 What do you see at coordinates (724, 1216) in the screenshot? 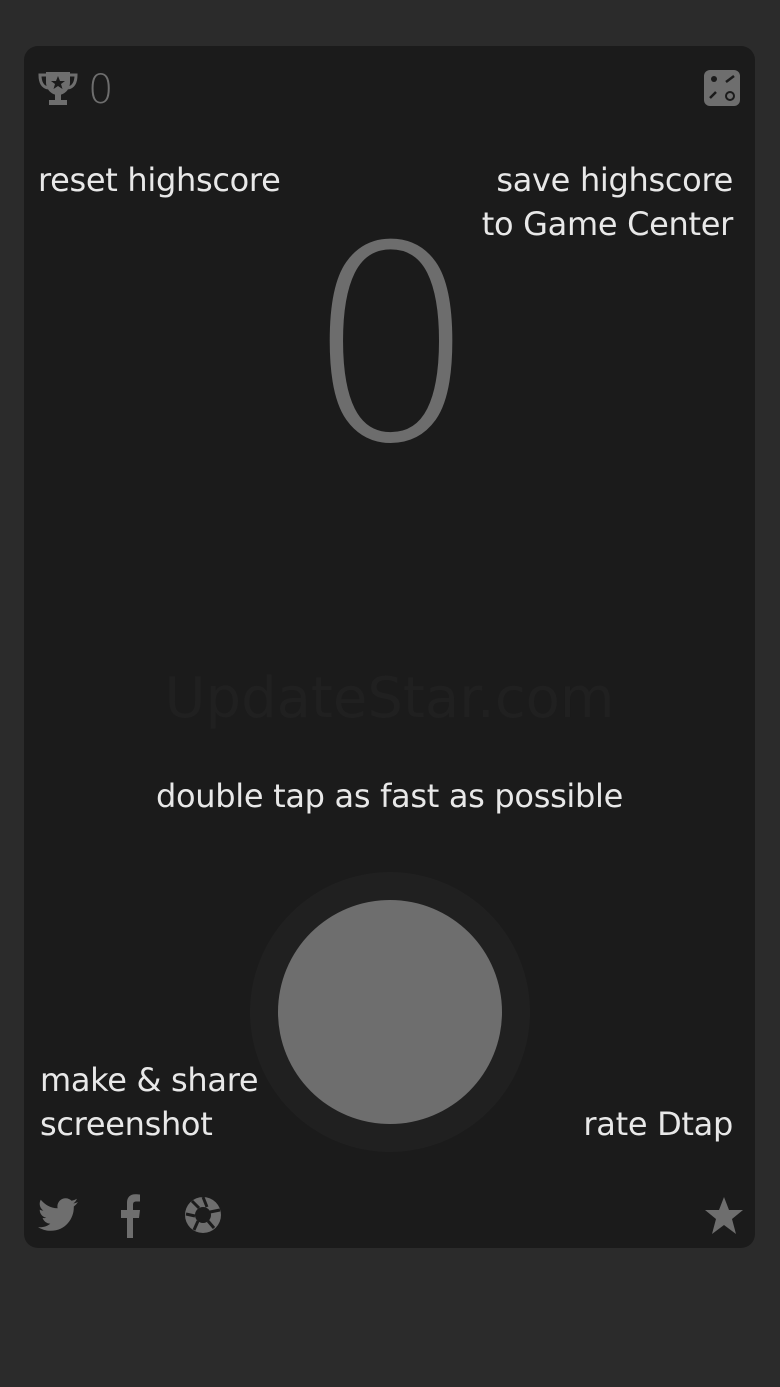
I see `star-icon` at bounding box center [724, 1216].